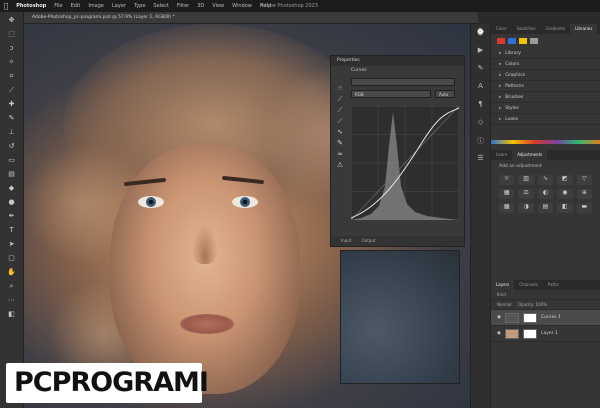  What do you see at coordinates (480, 89) in the screenshot?
I see `character-icon: A` at bounding box center [480, 89].